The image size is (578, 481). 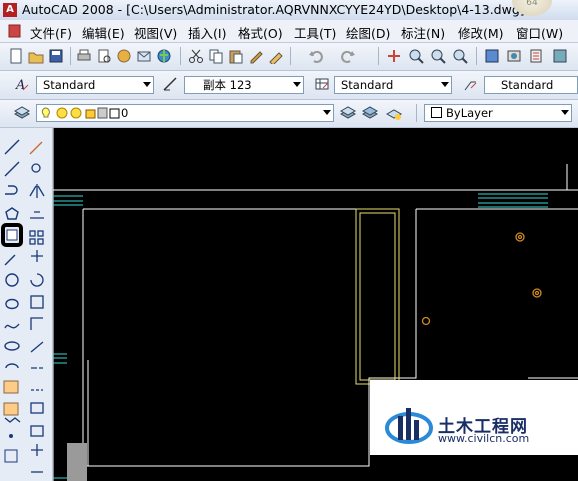 I want to click on scale-icon, so click(x=37, y=302).